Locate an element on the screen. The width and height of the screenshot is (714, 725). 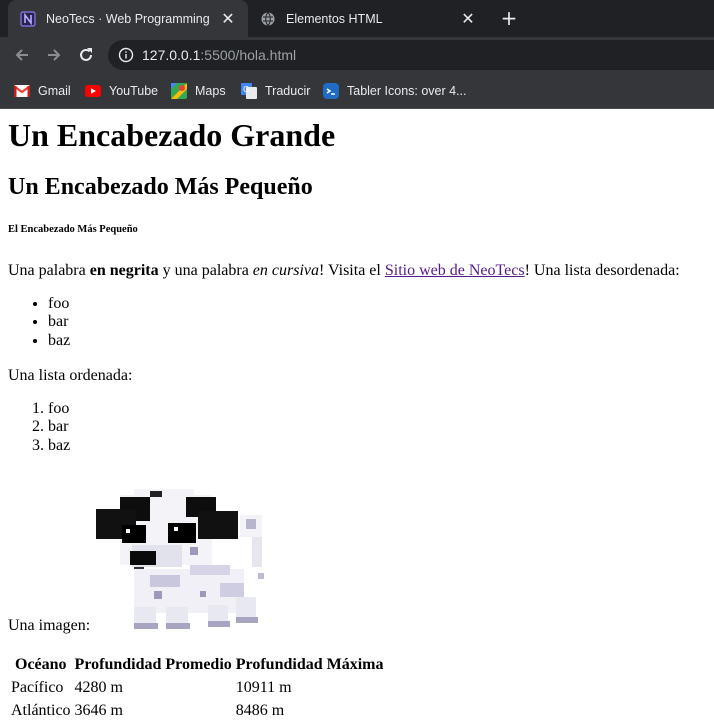
bookmark-label: Gmail is located at coordinates (54, 91).